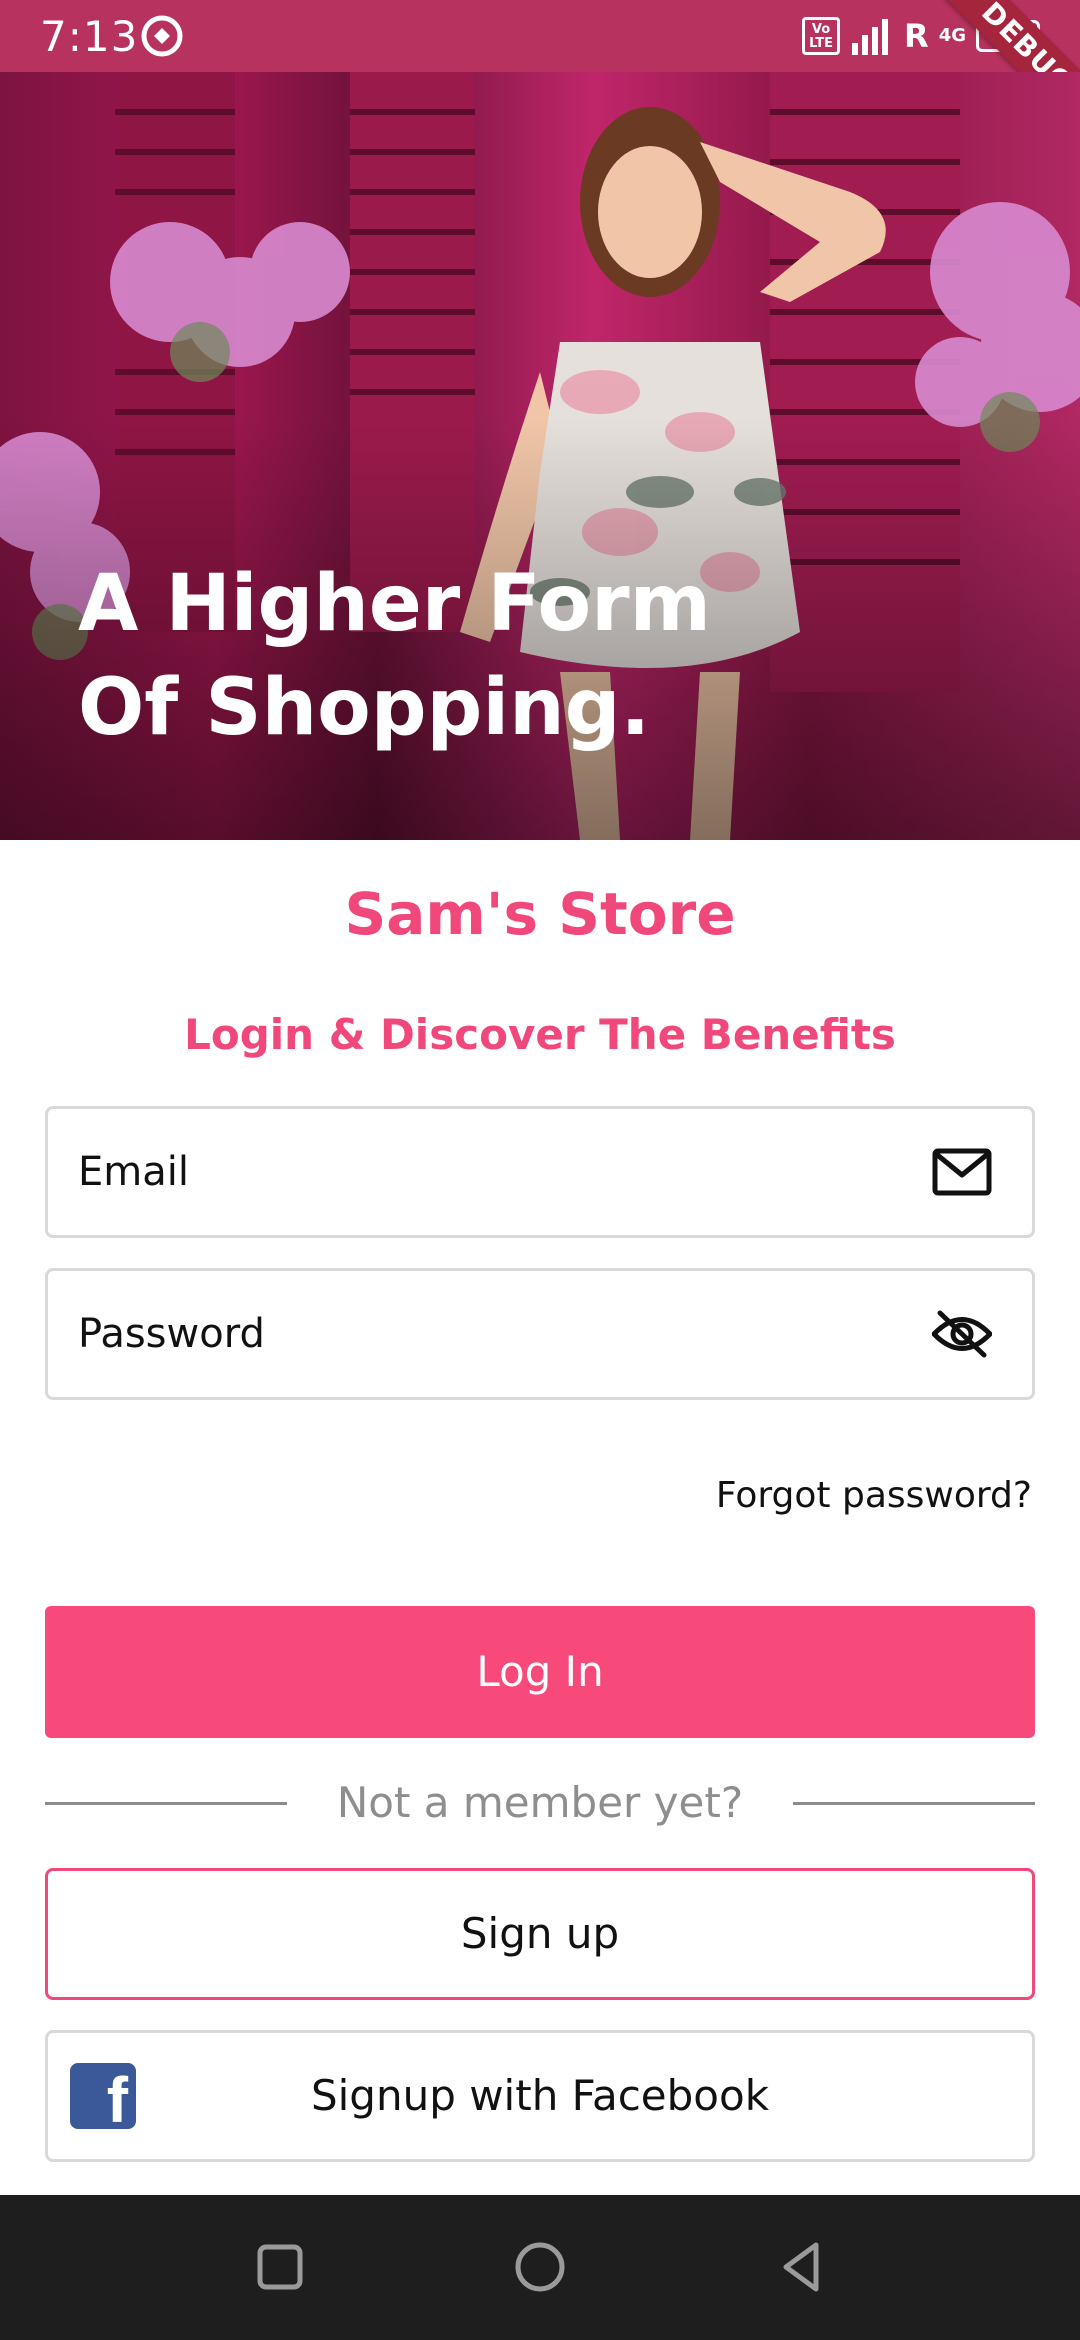 This screenshot has width=1080, height=2340. Describe the element at coordinates (280, 2267) in the screenshot. I see `square-recent-icon` at that location.